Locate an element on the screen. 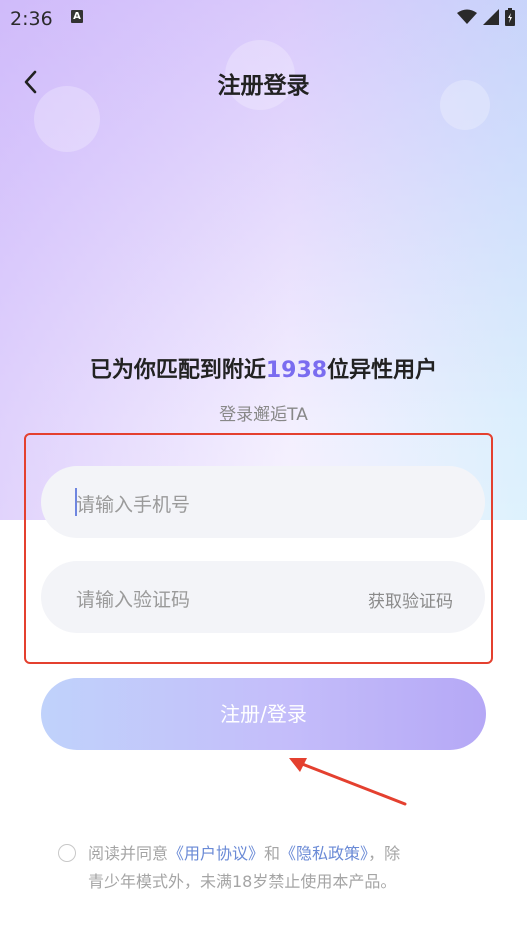 This screenshot has width=527, height=936. register-login-button: 注册/登录 is located at coordinates (263, 714).